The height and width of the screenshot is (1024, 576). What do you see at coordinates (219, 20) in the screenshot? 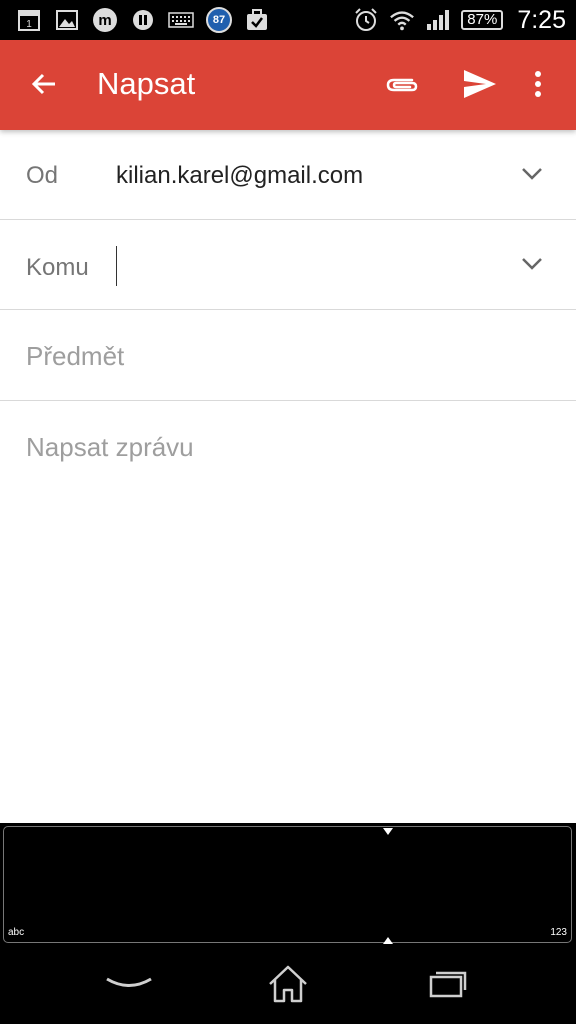
I see `notification-badge-icon: 87` at bounding box center [219, 20].